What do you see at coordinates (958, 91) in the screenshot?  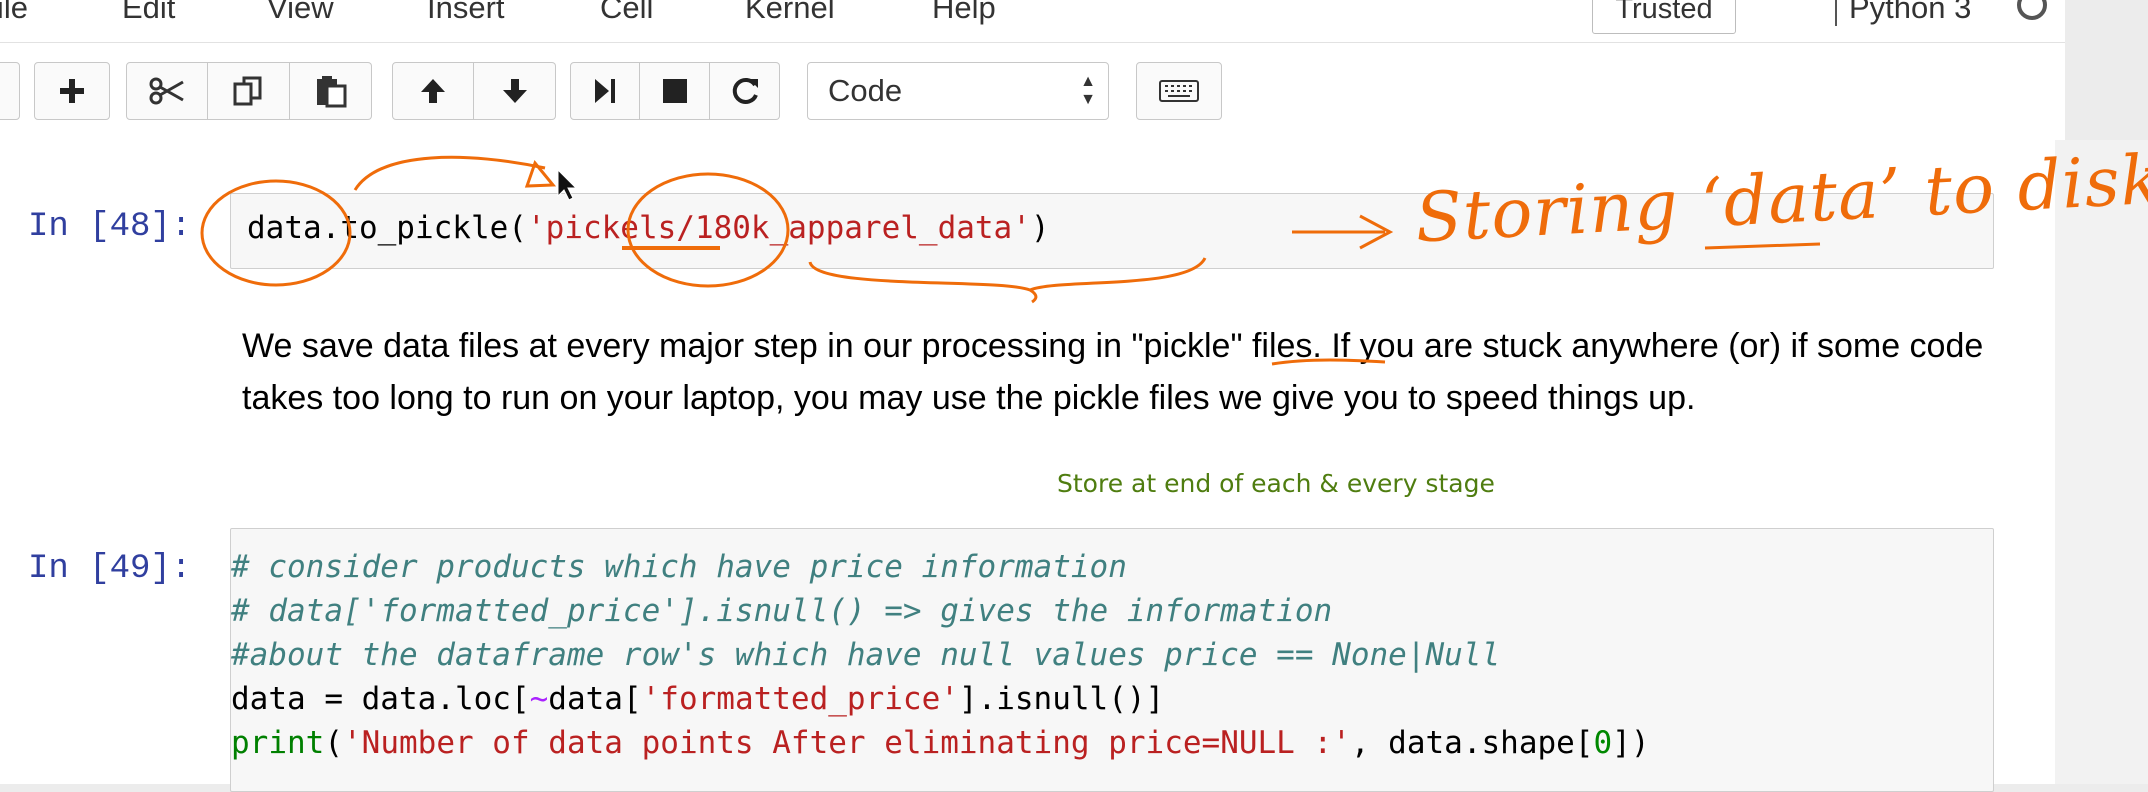 I see `cell-type-select: Code ▲ ▼` at bounding box center [958, 91].